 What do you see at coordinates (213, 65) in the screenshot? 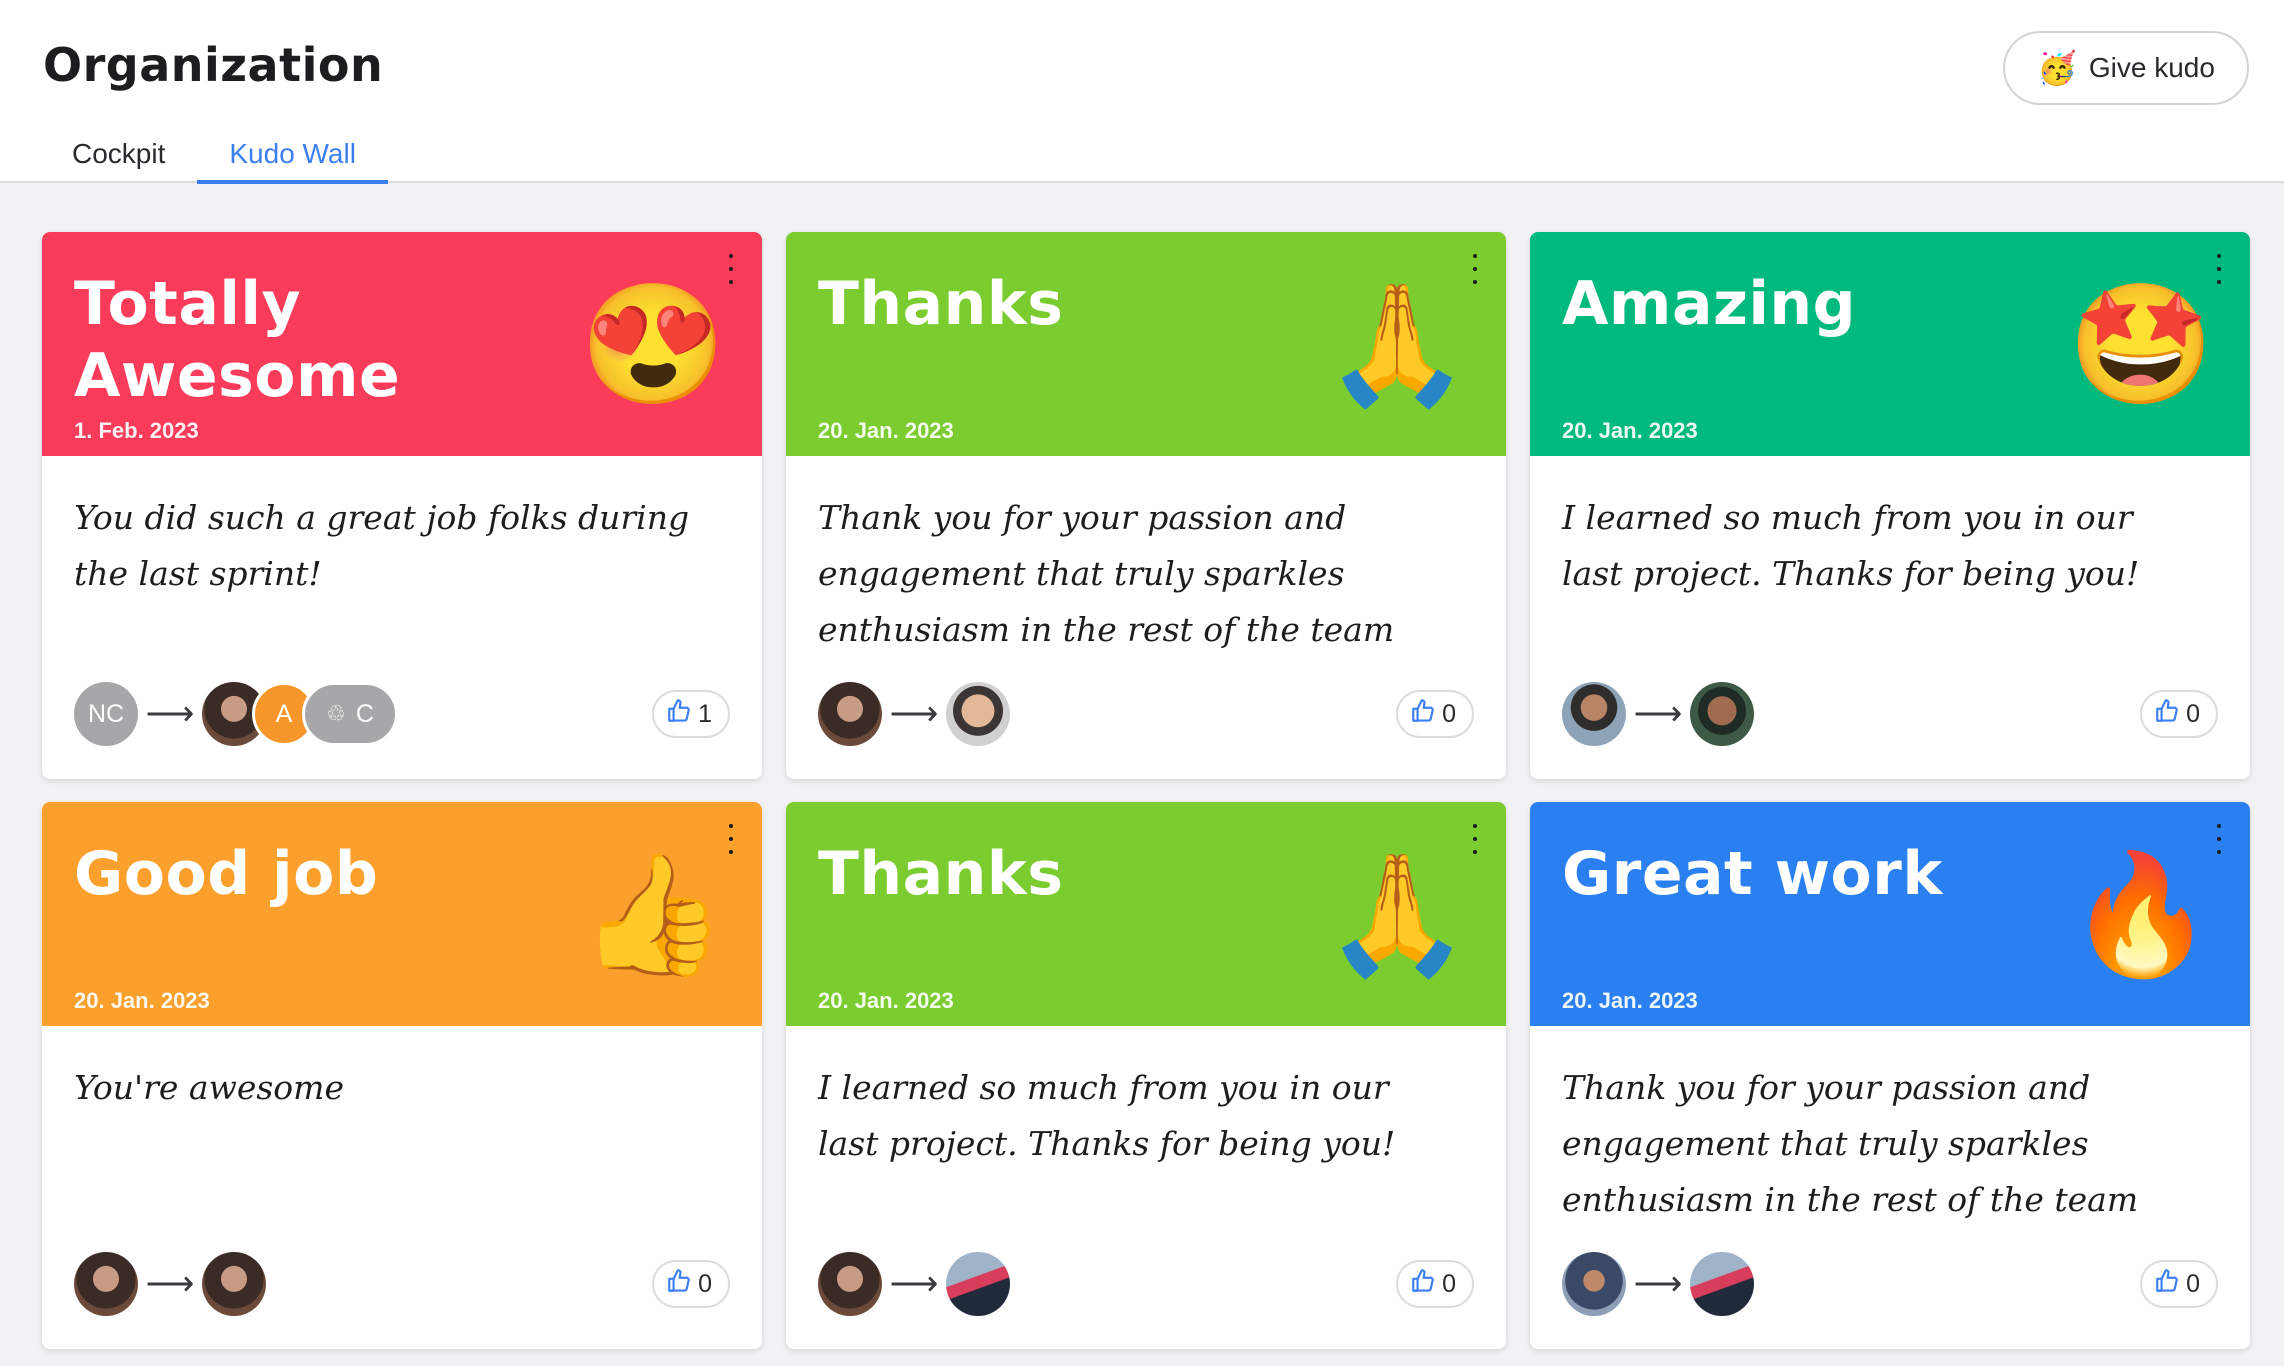
I see `page-title: Organization` at bounding box center [213, 65].